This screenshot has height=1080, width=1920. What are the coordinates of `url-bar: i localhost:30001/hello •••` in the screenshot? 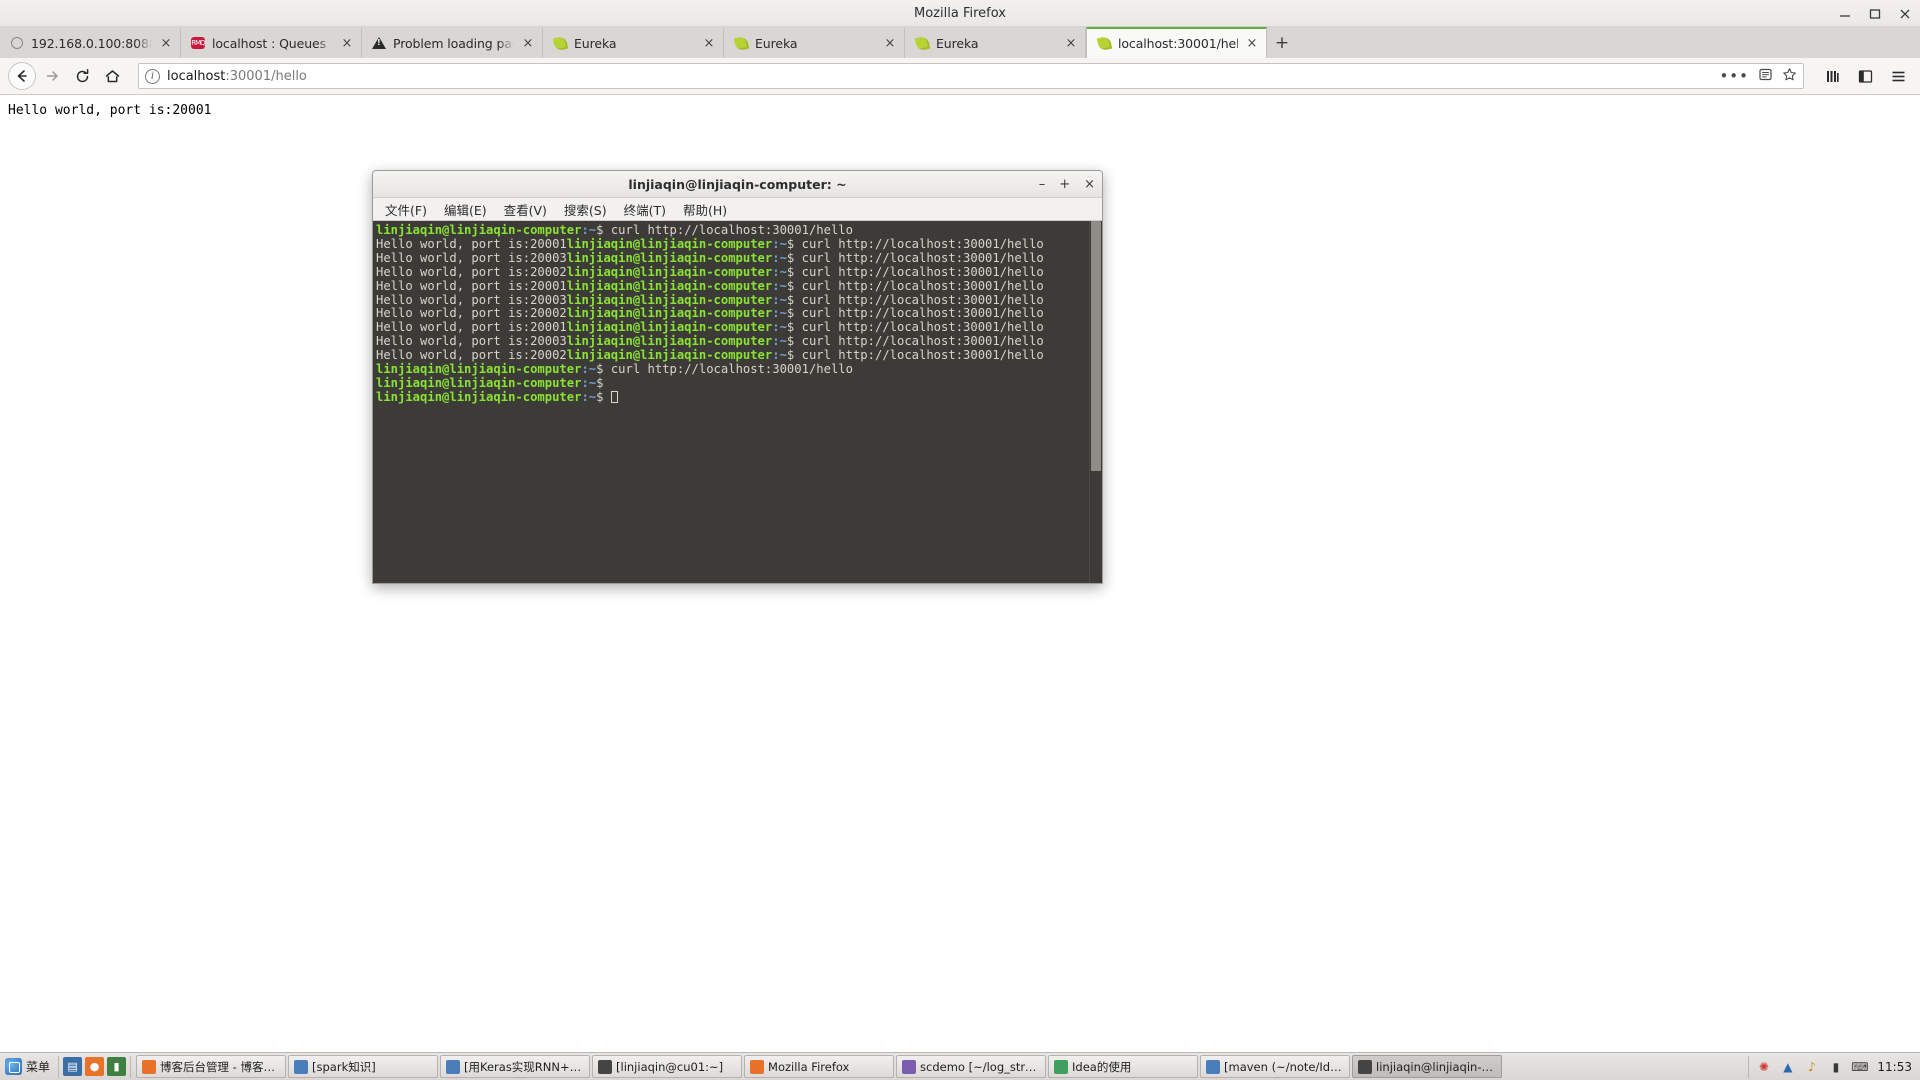 It's located at (971, 76).